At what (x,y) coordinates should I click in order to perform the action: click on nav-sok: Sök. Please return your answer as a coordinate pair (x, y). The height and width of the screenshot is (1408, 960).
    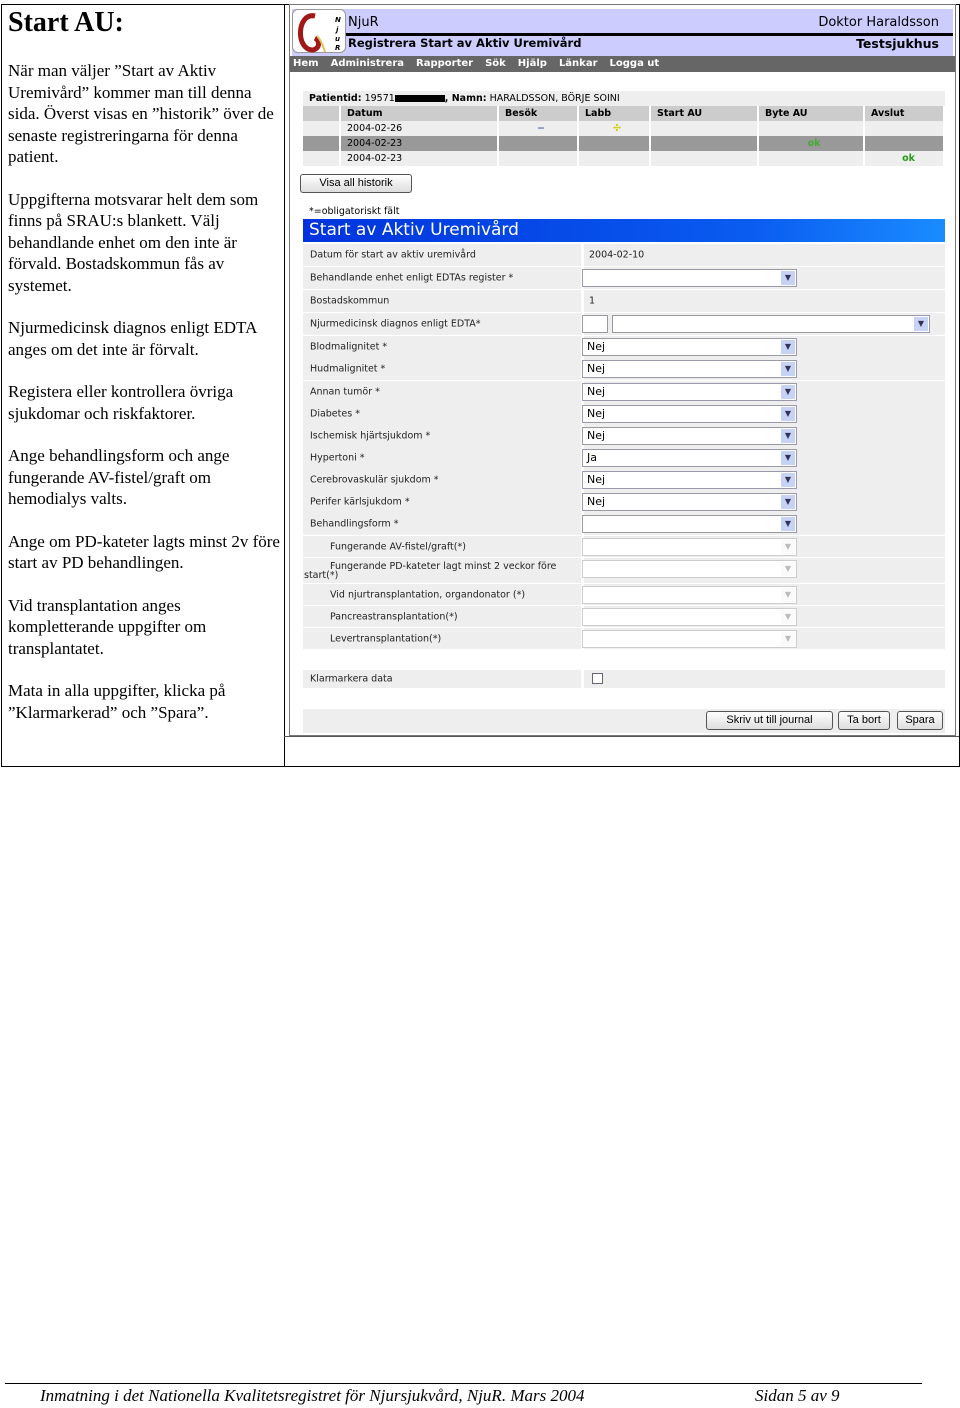
    Looking at the image, I should click on (495, 63).